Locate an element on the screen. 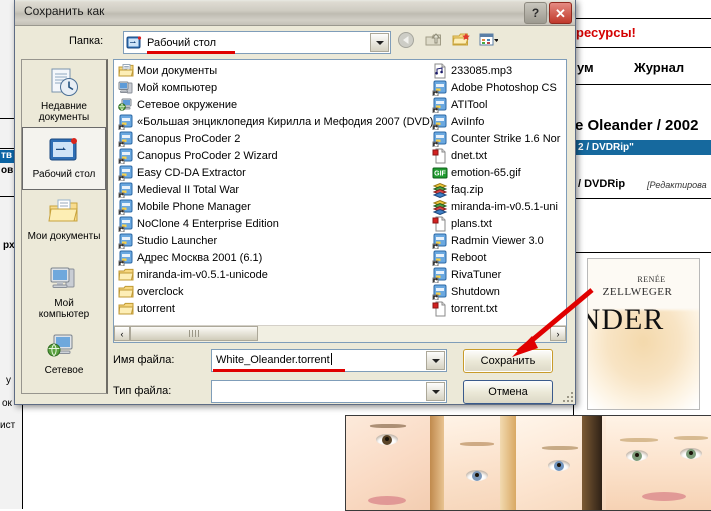  close-icon: ✕ is located at coordinates (560, 13).